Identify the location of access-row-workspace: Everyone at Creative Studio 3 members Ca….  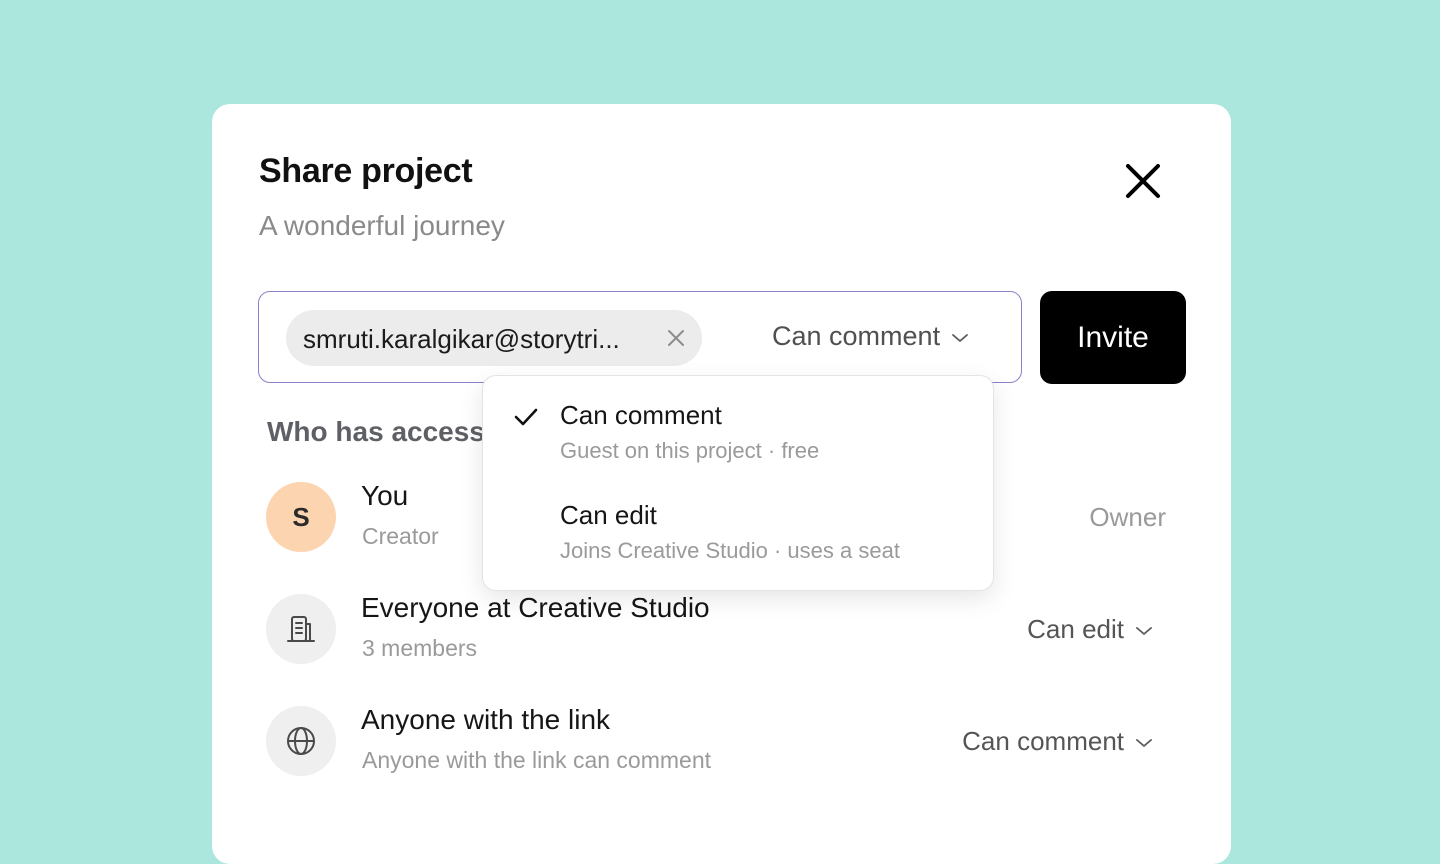
(721, 628).